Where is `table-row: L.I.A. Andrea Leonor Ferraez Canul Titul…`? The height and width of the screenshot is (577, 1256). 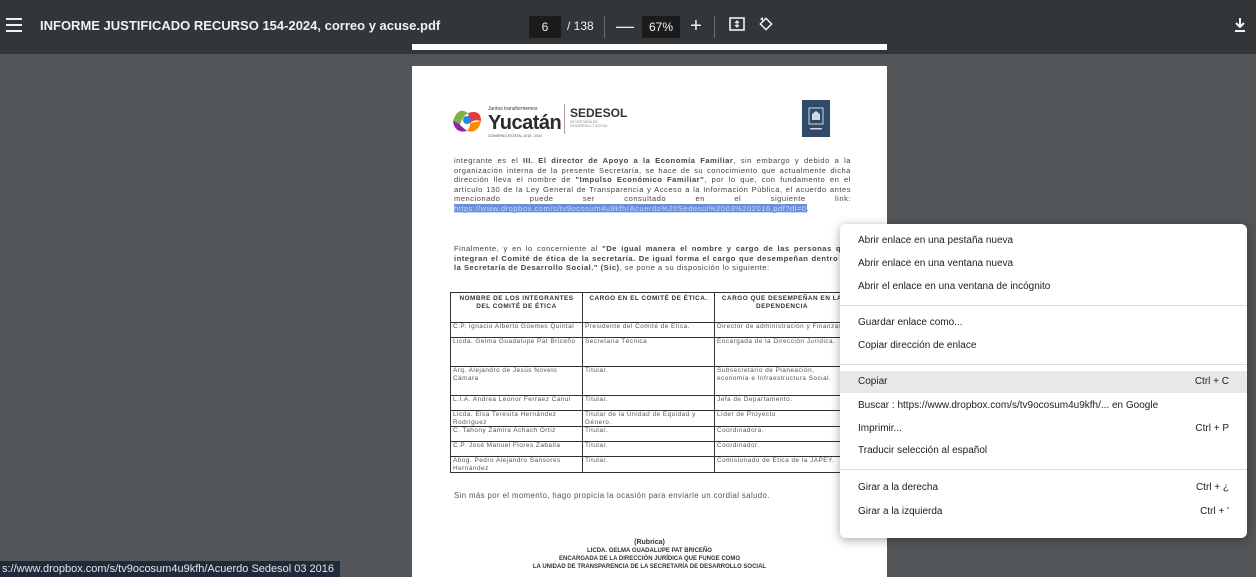 table-row: L.I.A. Andrea Leonor Ferraez Canul Titul… is located at coordinates (650, 403).